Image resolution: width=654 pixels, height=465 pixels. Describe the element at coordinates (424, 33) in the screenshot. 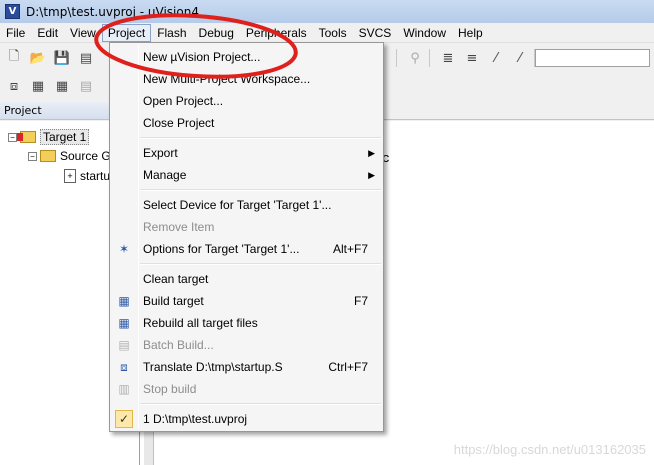

I see `menu-window: Window` at that location.